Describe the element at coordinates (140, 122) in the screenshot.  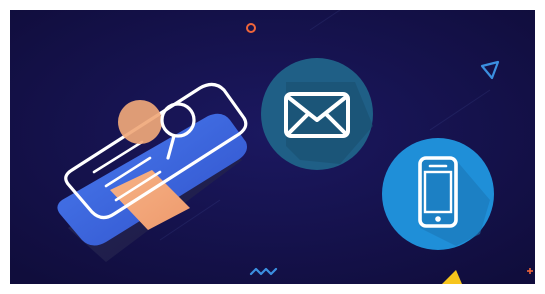
I see `search-highlight` at that location.